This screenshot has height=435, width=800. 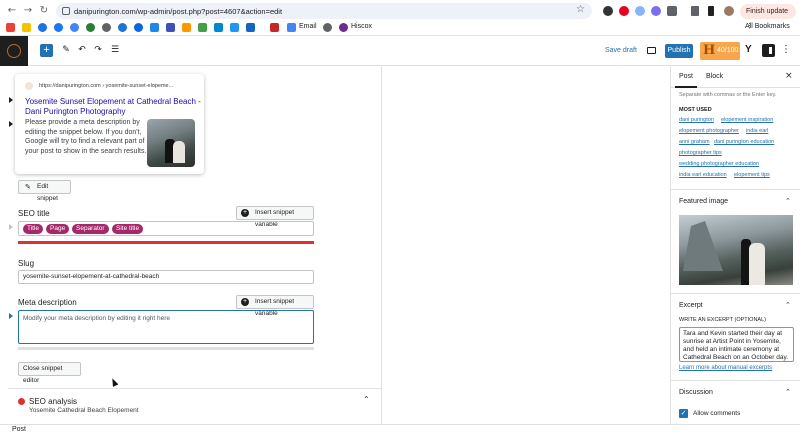 What do you see at coordinates (714, 76) in the screenshot?
I see `tab-block: Block` at bounding box center [714, 76].